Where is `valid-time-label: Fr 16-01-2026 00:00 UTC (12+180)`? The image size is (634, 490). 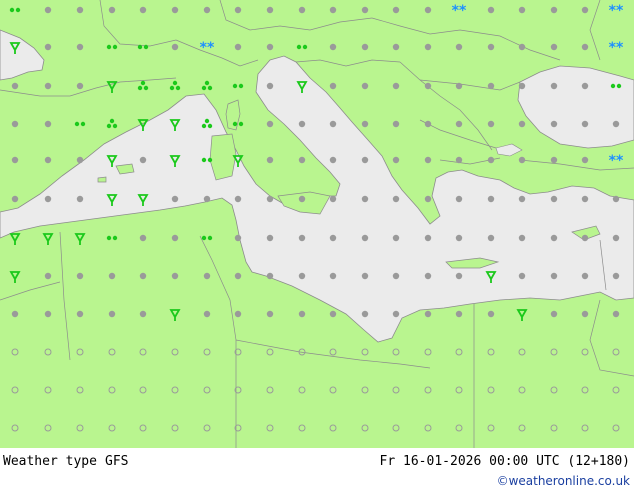
valid-time-label: Fr 16-01-2026 00:00 UTC (12+180) is located at coordinates (504, 461).